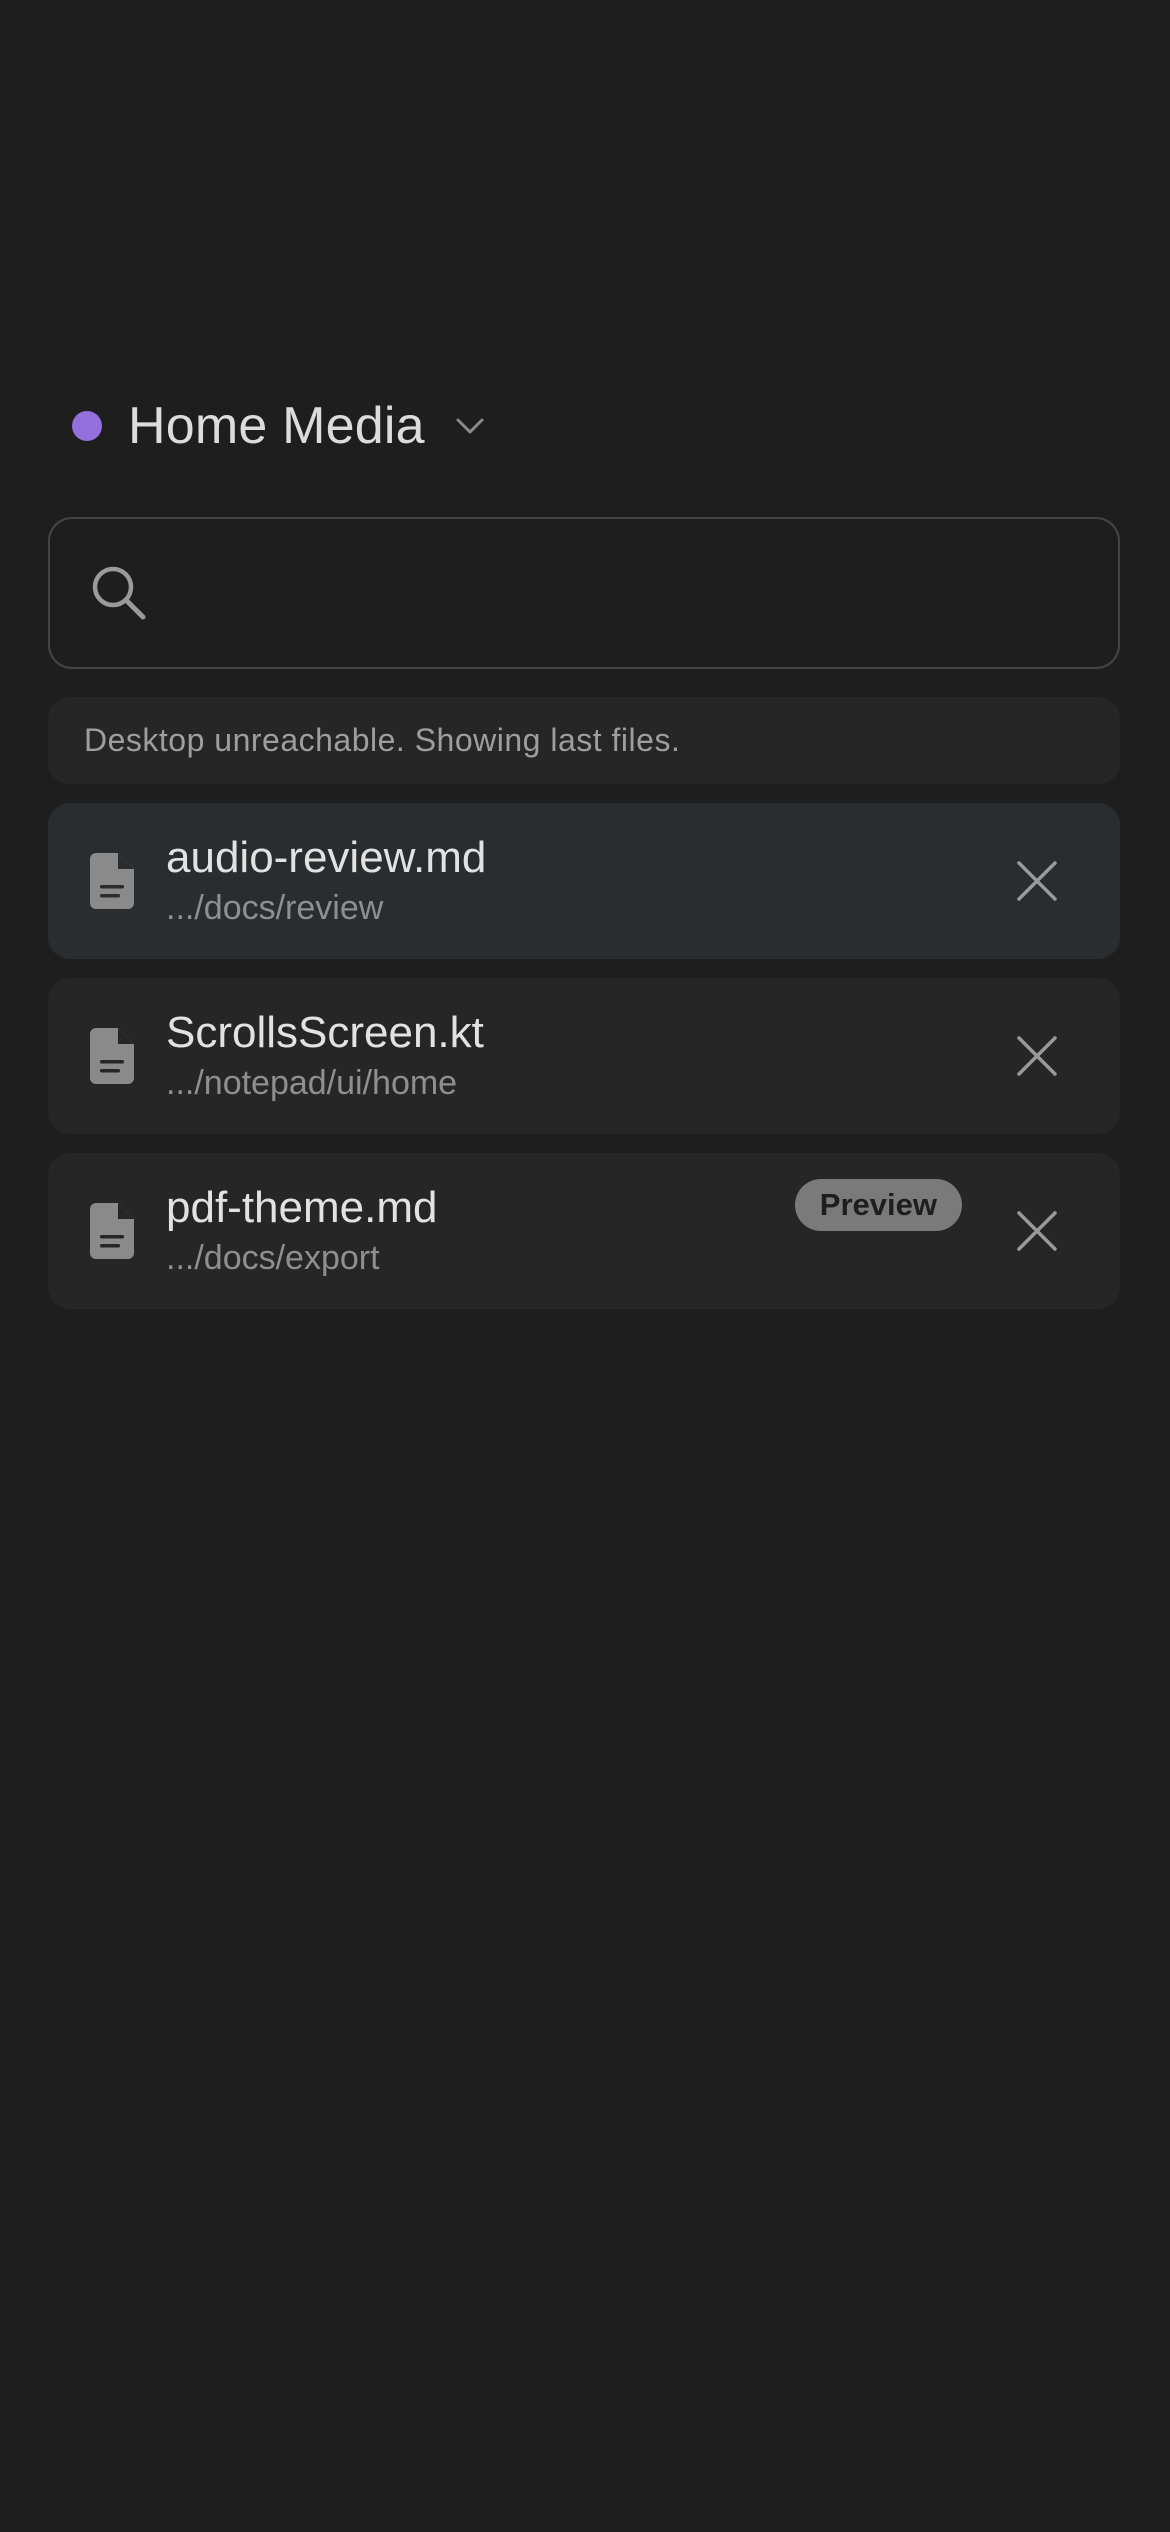  I want to click on device-name: Home Media, so click(276, 426).